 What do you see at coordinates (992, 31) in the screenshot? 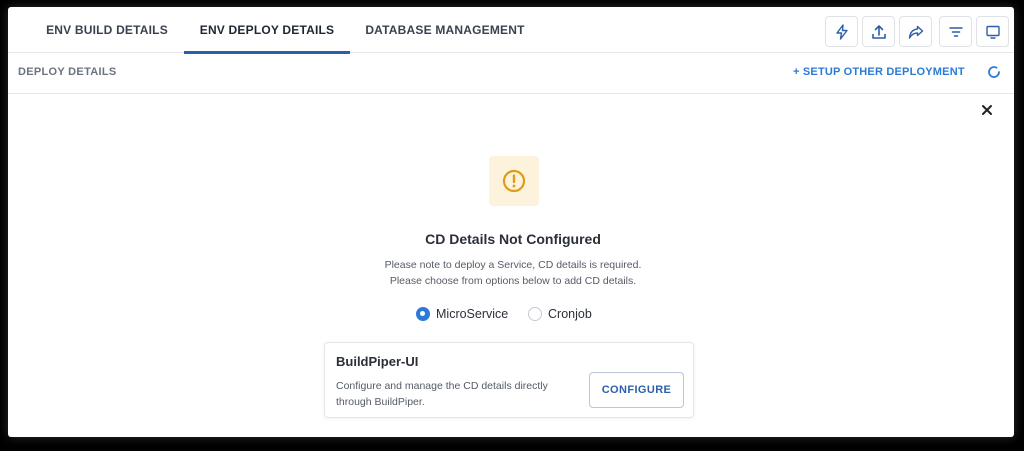
I see `monitor-icon` at bounding box center [992, 31].